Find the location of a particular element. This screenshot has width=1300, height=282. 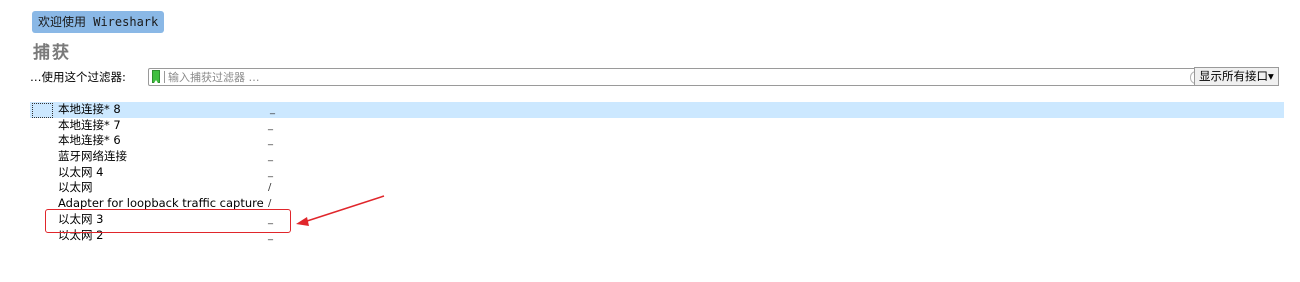

interface-name: 以太网 is located at coordinates (75, 187).